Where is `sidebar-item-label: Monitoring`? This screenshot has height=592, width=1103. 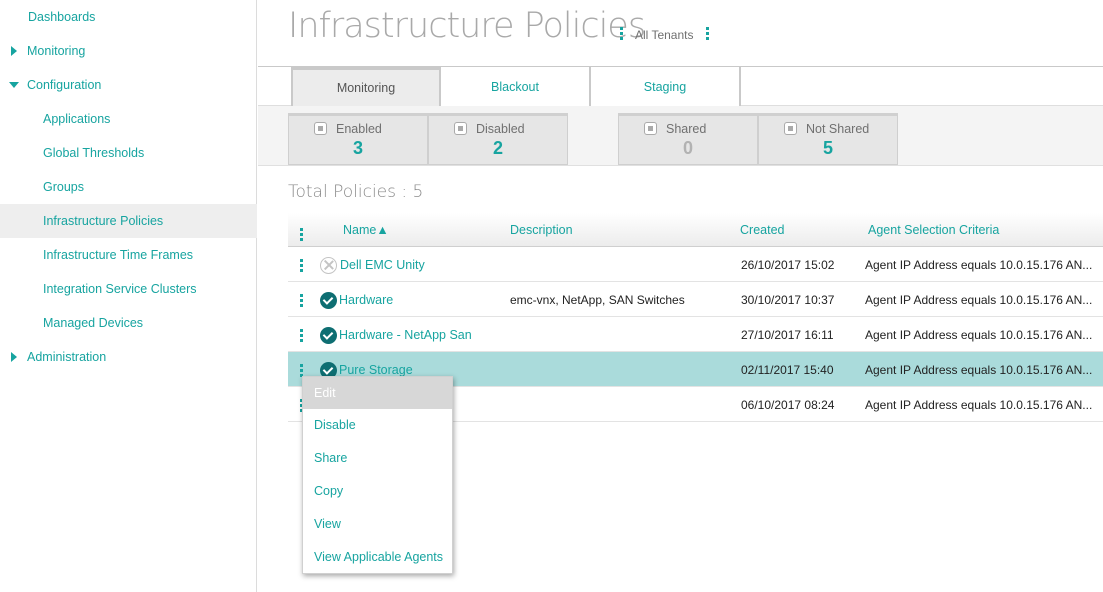 sidebar-item-label: Monitoring is located at coordinates (56, 51).